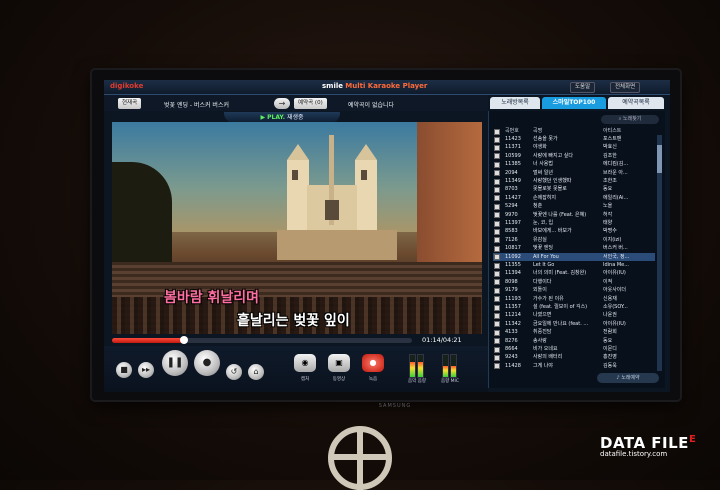  Describe the element at coordinates (574, 341) in the screenshot. I see `table-row: 8276 송사랑 동요` at that location.